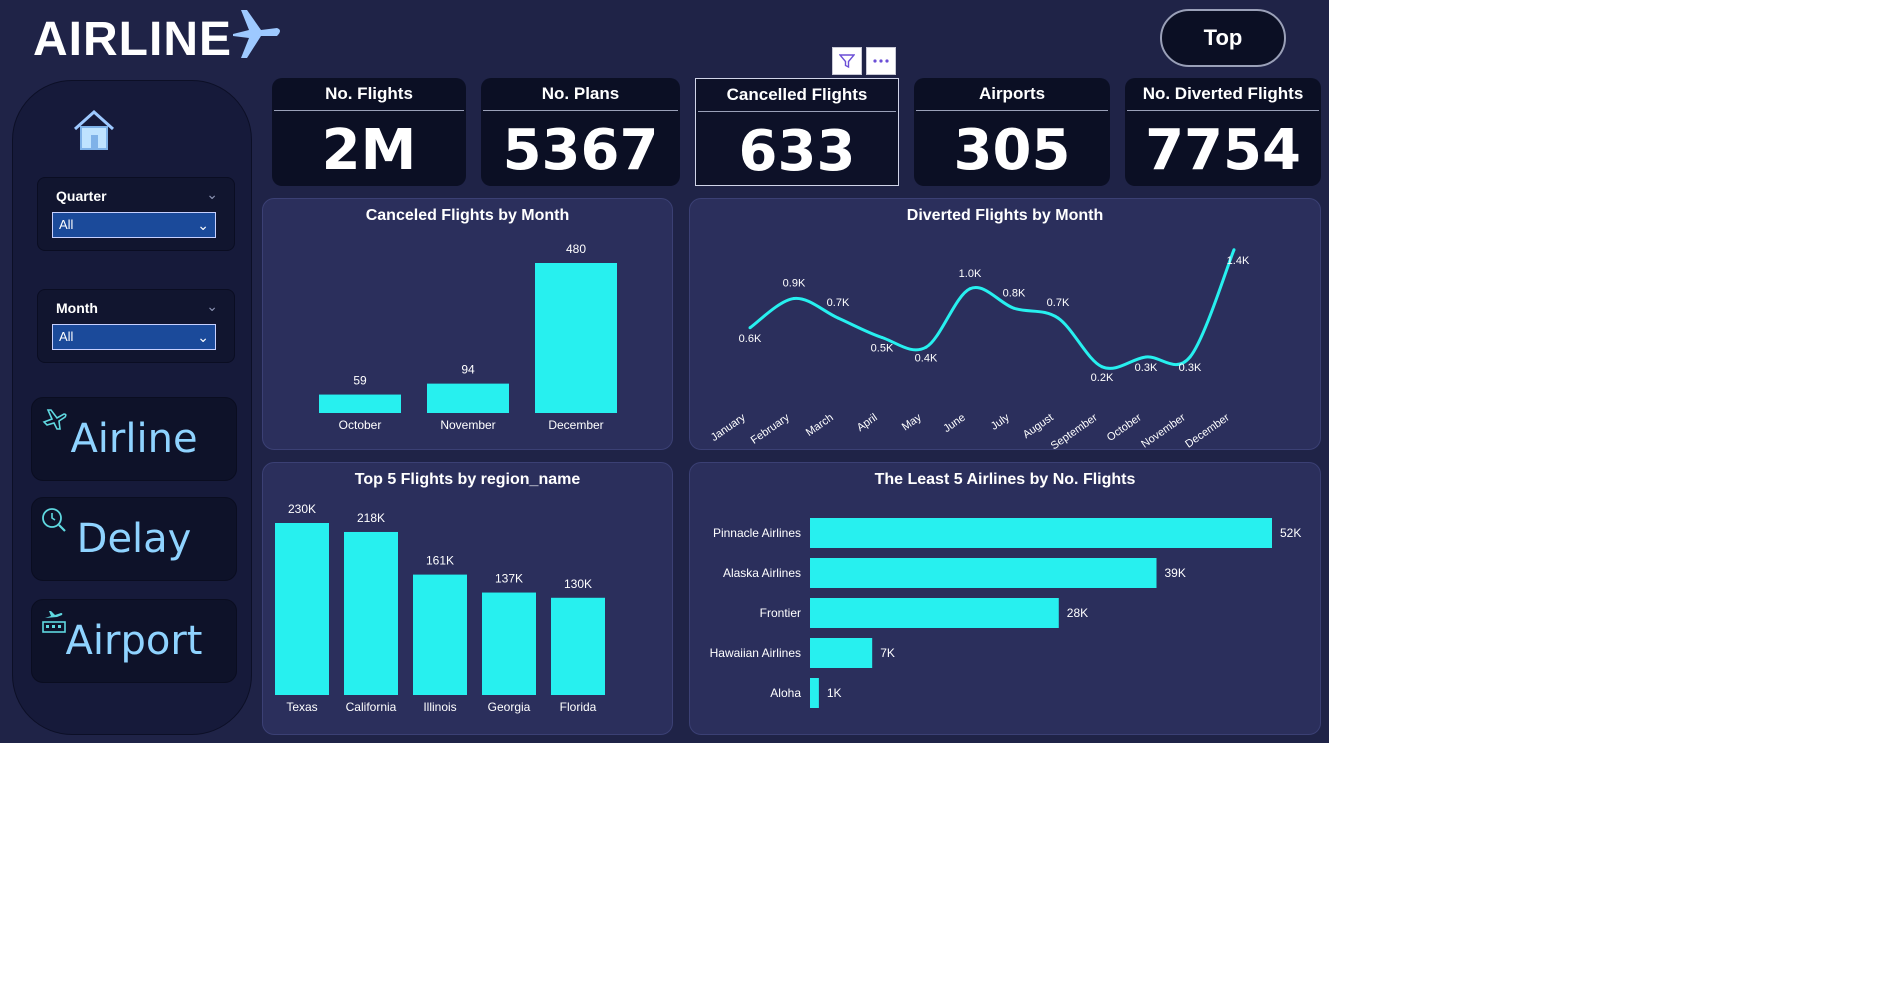 This screenshot has height=996, width=1890. I want to click on kpi-value: 2M, so click(369, 150).